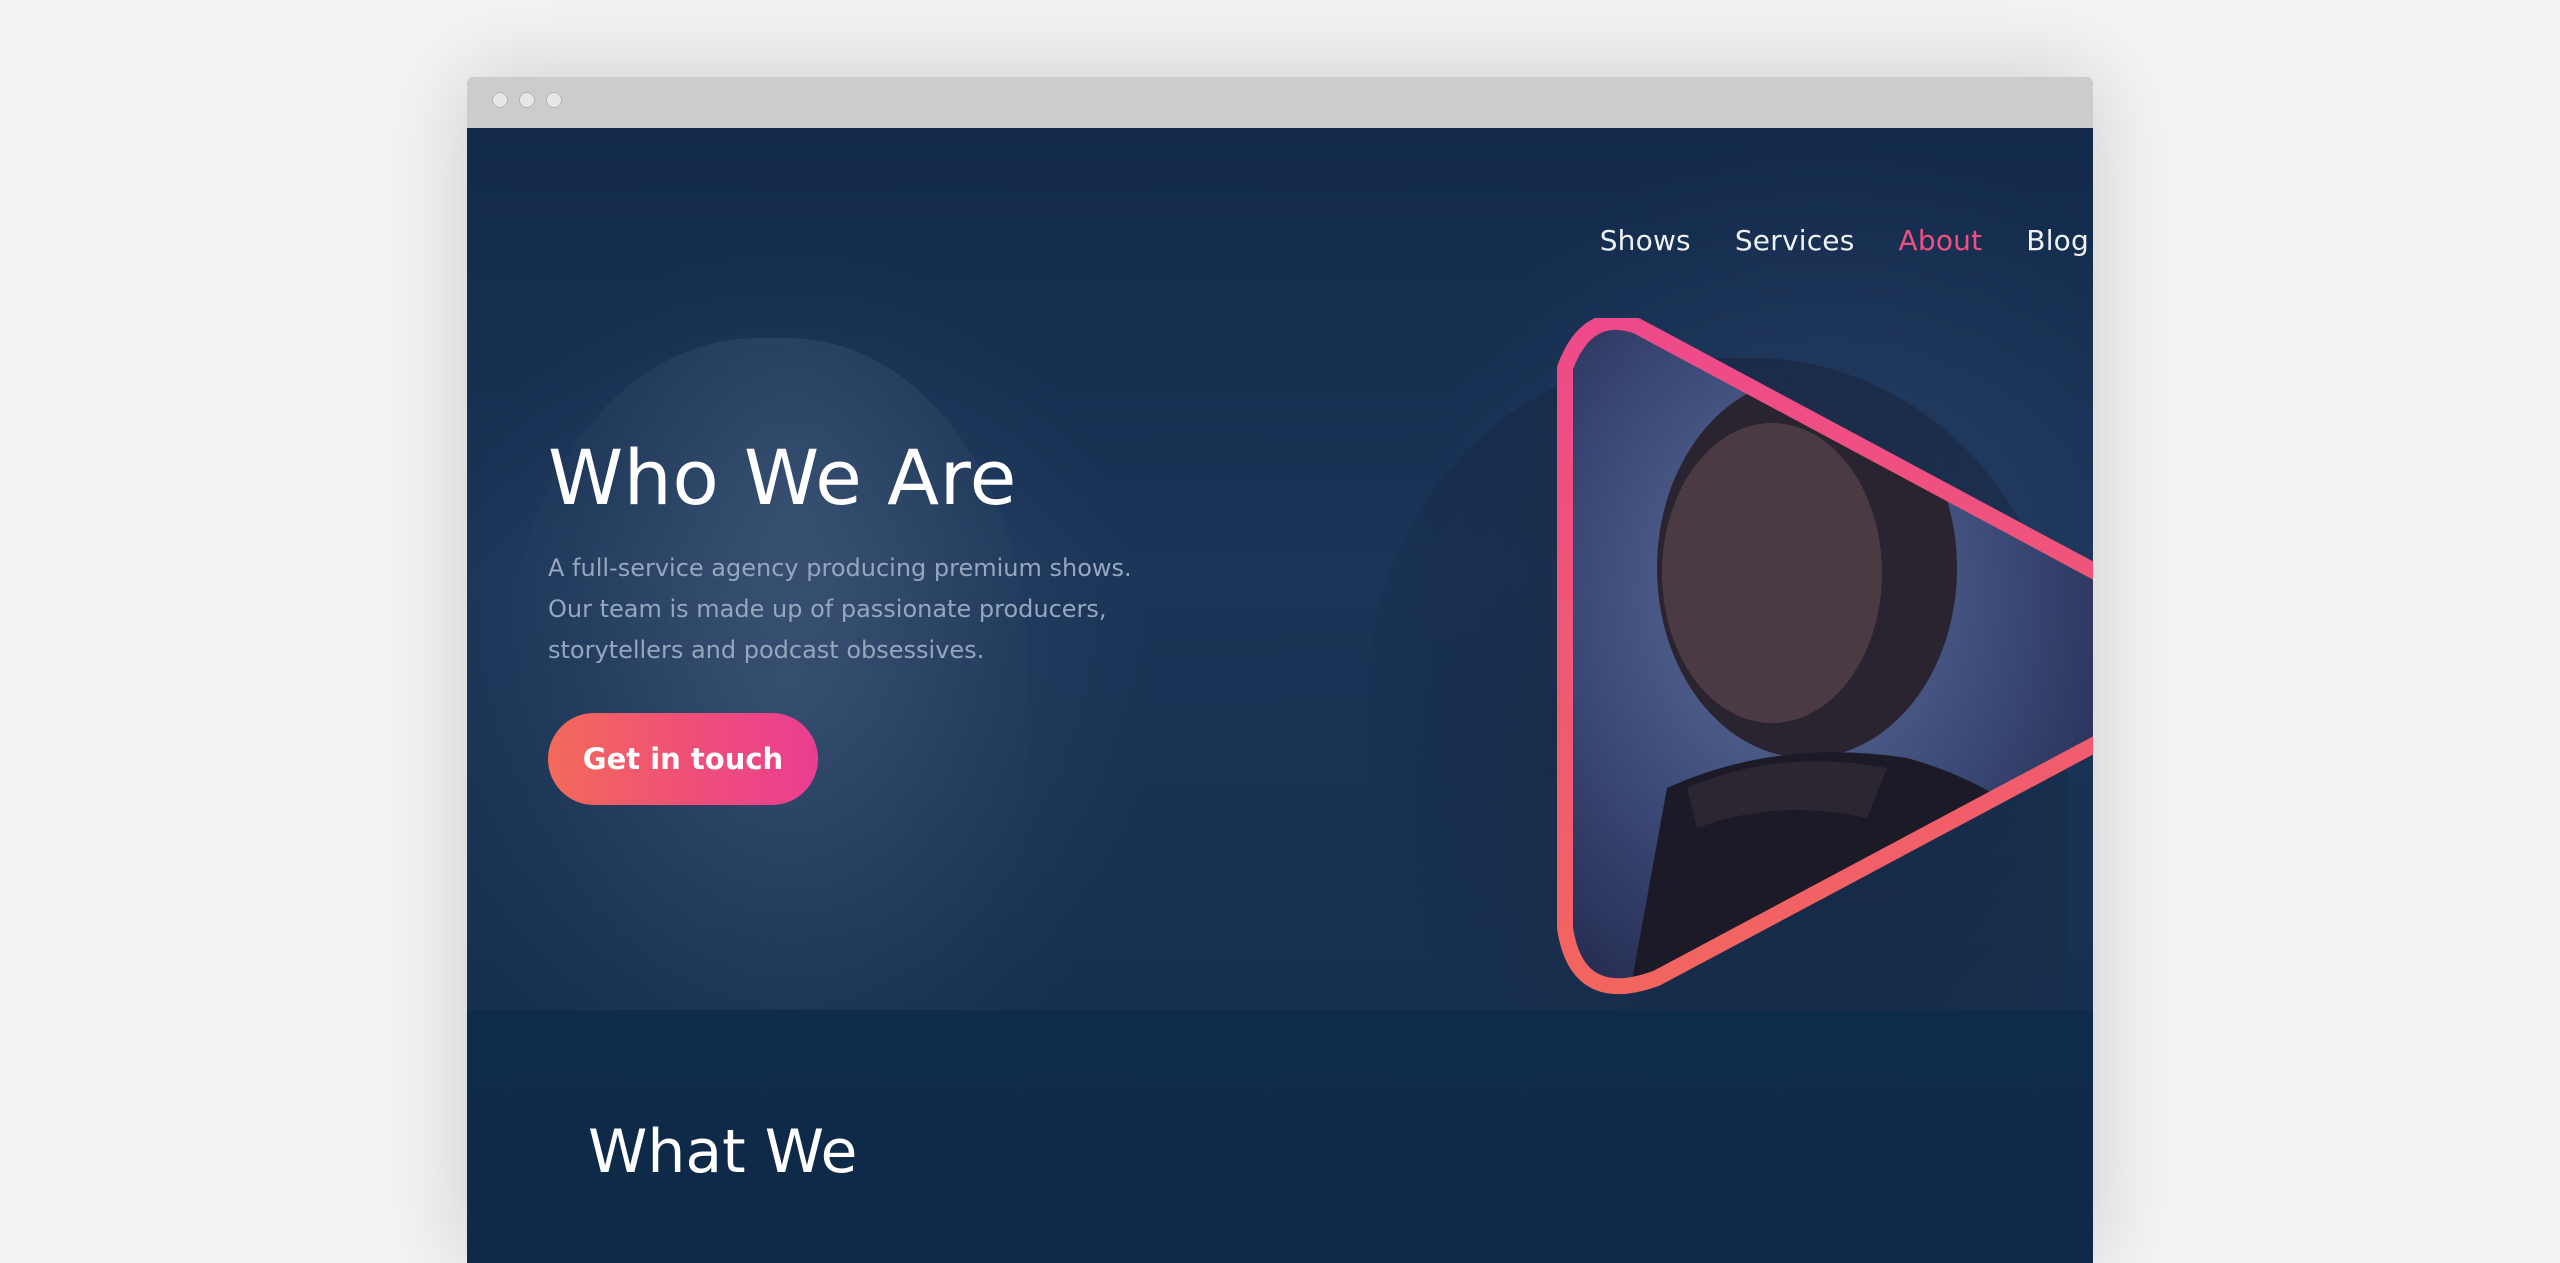  Describe the element at coordinates (683, 759) in the screenshot. I see `get-in-touch-button: Get in touch` at that location.